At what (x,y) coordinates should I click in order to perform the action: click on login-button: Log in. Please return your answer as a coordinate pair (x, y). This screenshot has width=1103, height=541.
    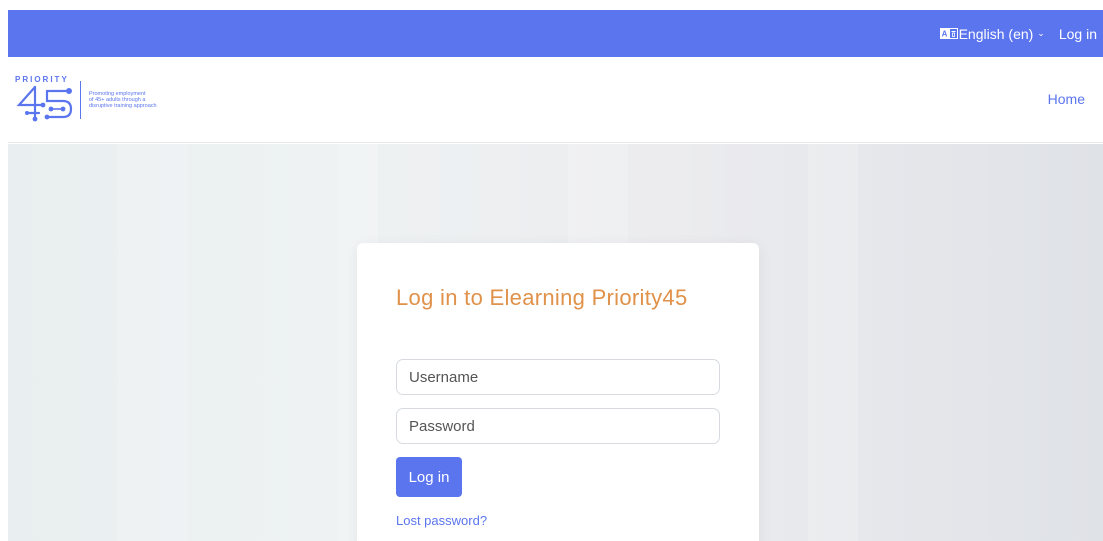
    Looking at the image, I should click on (429, 477).